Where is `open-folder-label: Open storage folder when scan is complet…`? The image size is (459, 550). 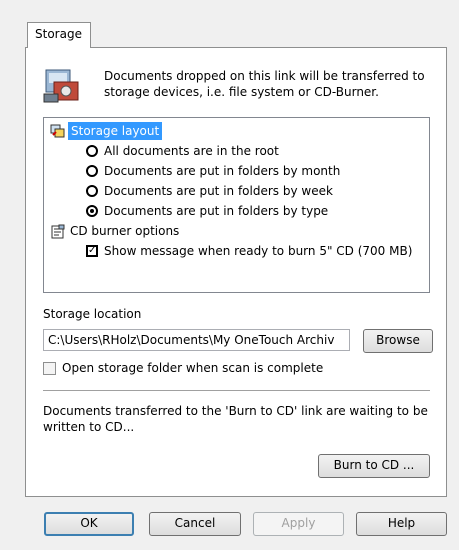
open-folder-label: Open storage folder when scan is complet… is located at coordinates (193, 368).